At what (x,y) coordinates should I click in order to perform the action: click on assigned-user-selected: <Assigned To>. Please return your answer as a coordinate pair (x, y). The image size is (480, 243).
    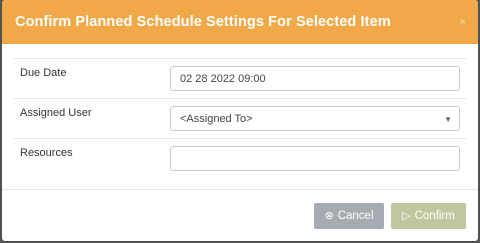
    Looking at the image, I should click on (216, 118).